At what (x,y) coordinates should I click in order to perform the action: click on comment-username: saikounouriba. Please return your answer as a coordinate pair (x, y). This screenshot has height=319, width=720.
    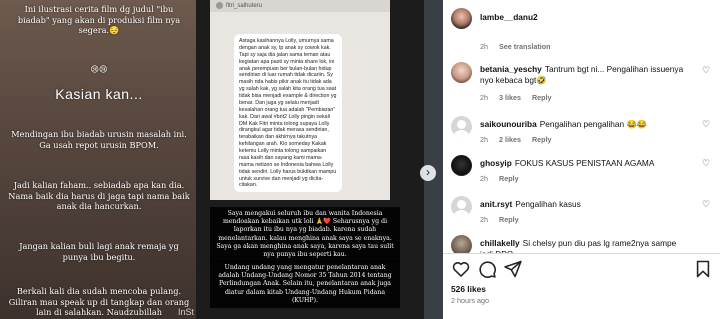
    Looking at the image, I should click on (508, 124).